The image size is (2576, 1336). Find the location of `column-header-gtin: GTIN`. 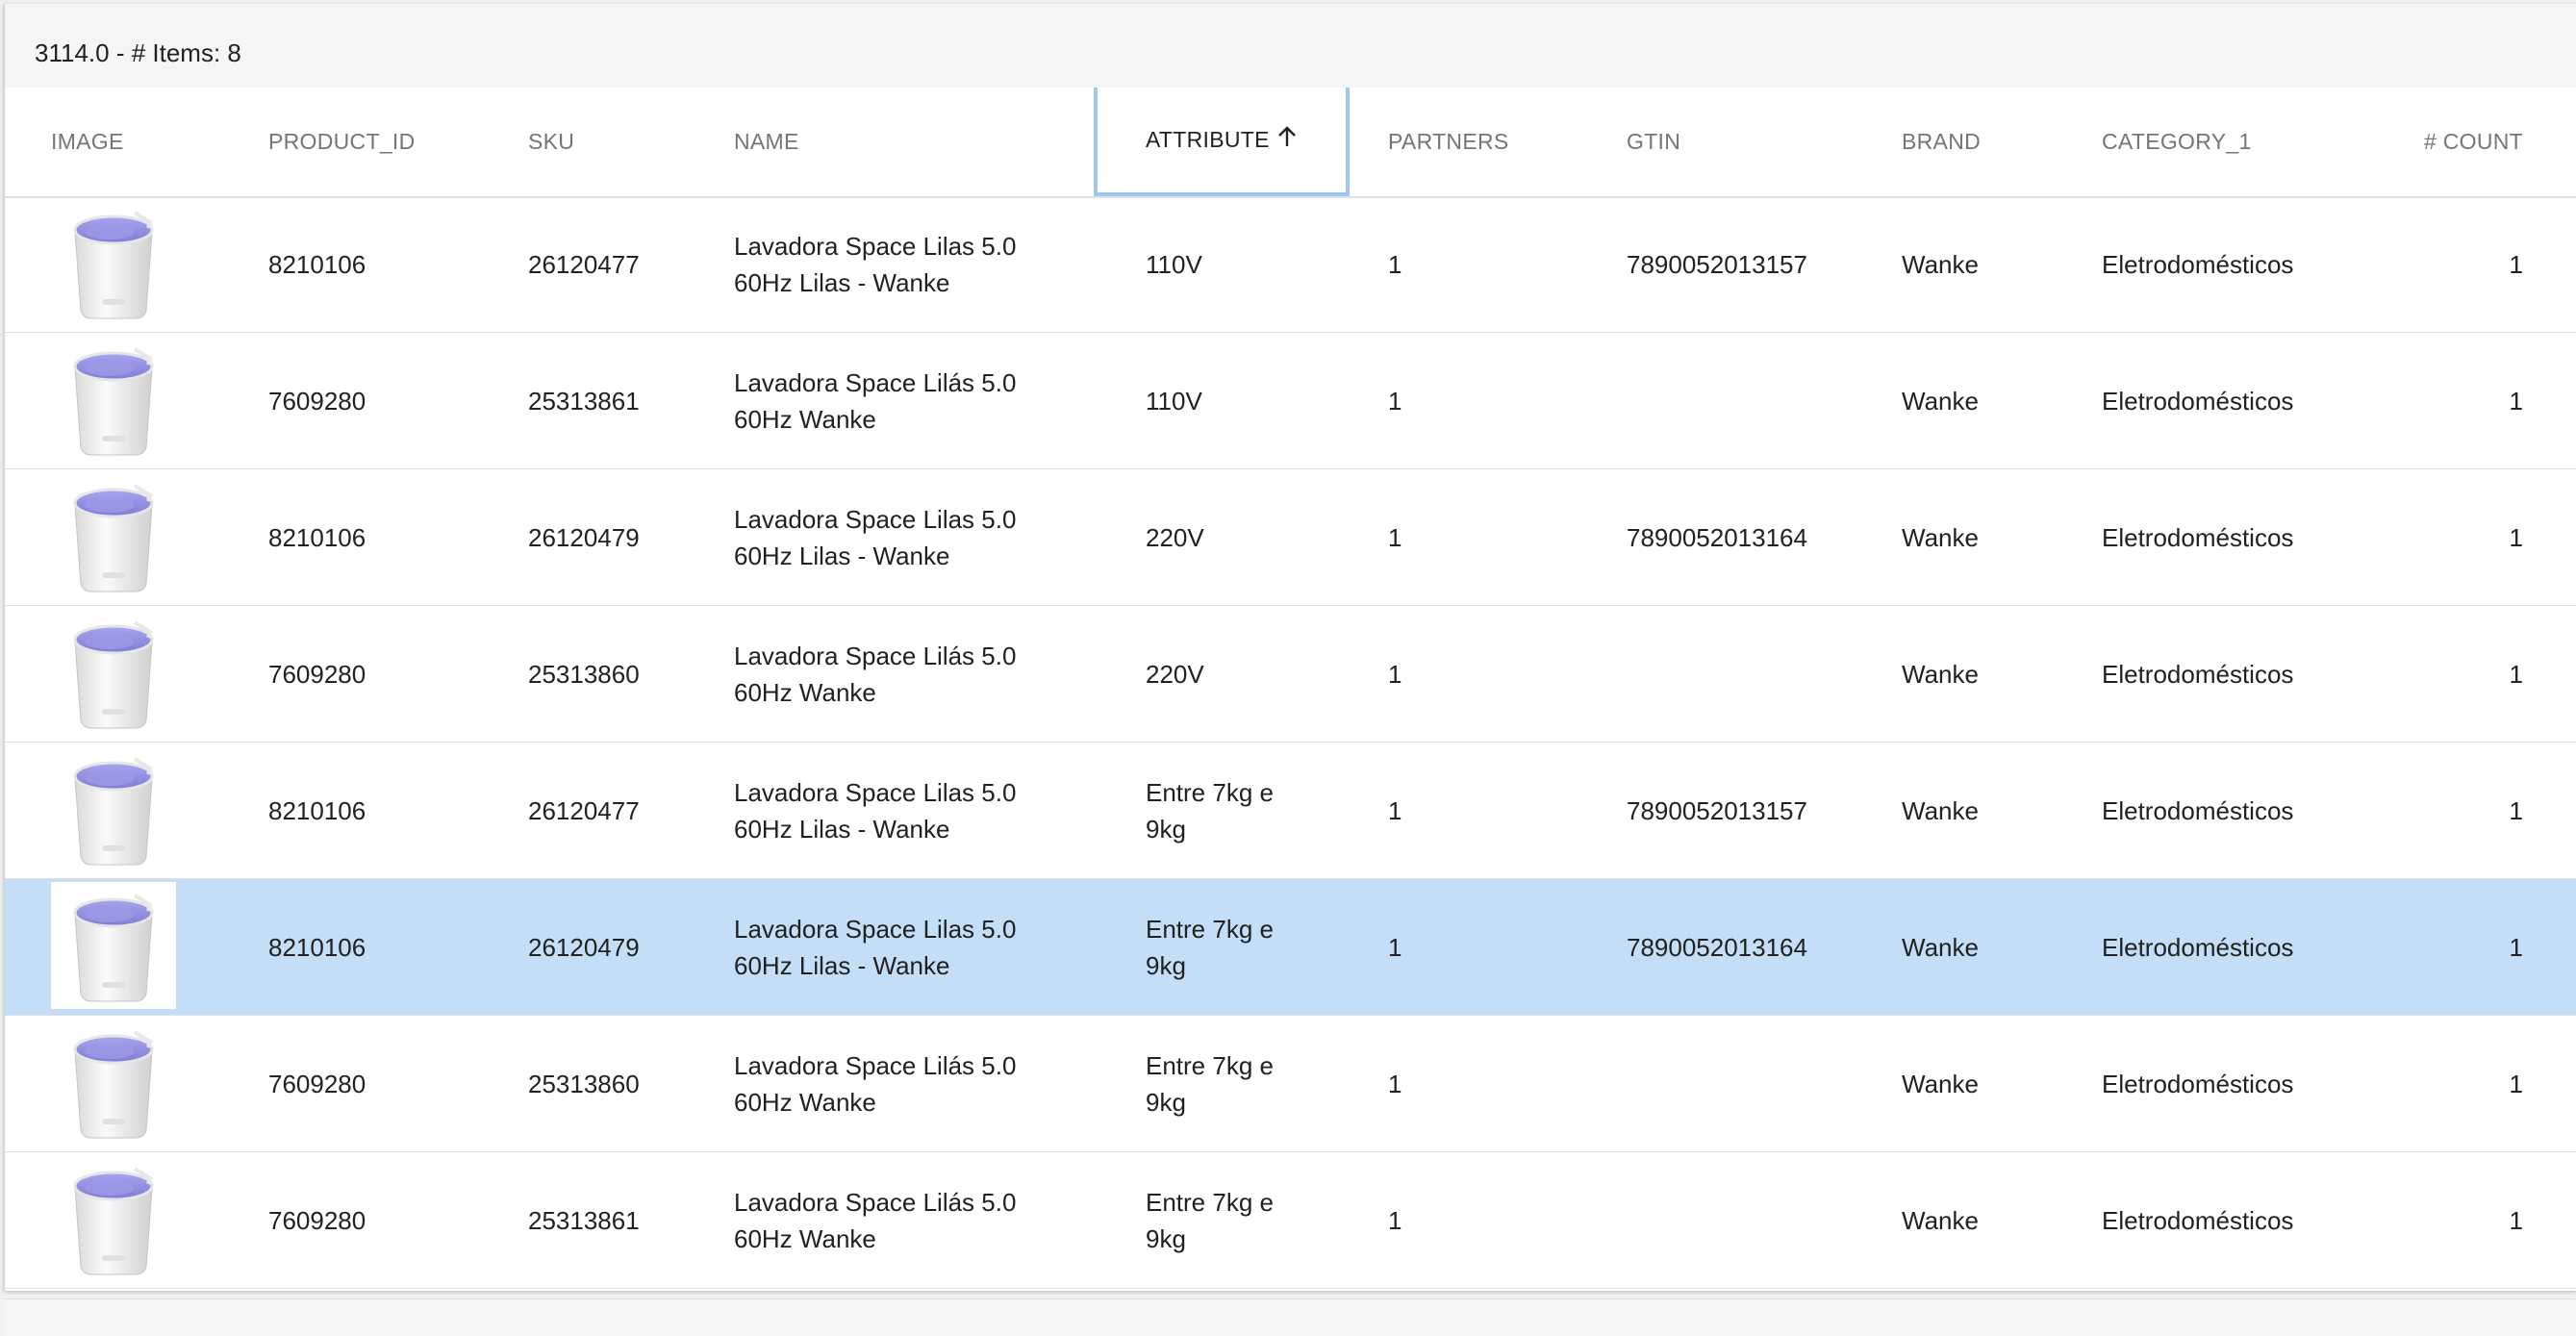

column-header-gtin: GTIN is located at coordinates (1653, 142).